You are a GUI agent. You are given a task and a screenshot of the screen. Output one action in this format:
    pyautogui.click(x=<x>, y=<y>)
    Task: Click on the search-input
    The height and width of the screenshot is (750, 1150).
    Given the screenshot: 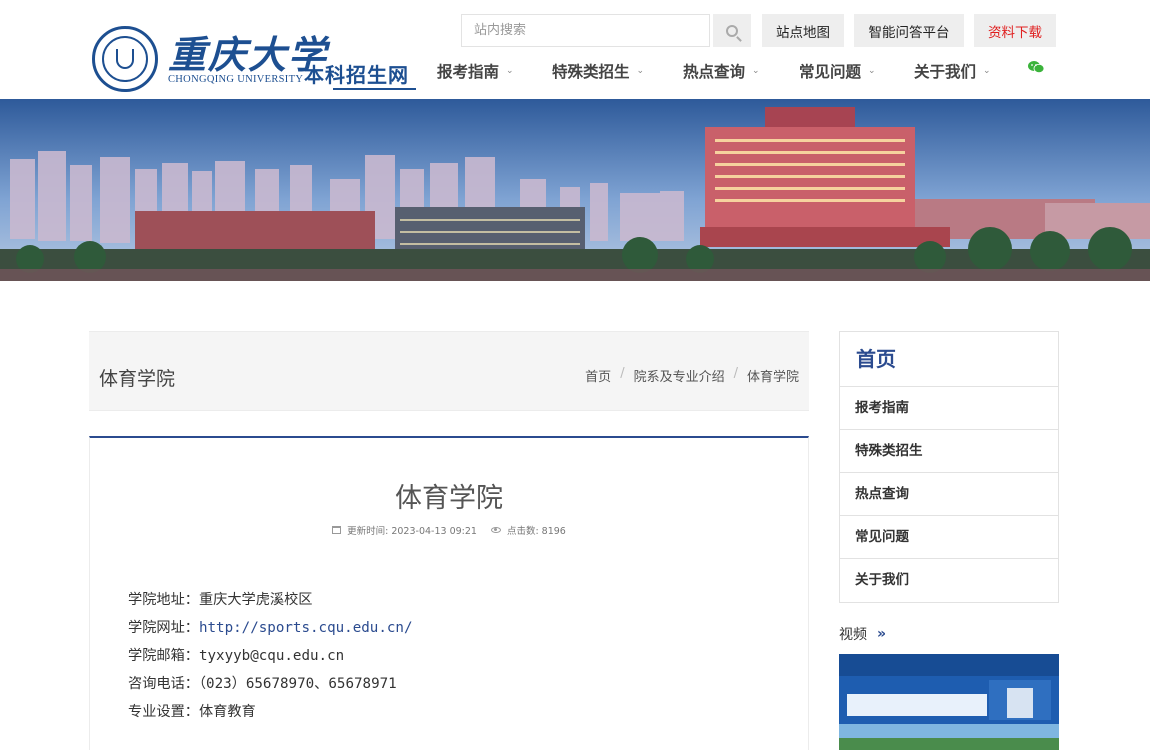 What is the action you would take?
    pyautogui.click(x=585, y=30)
    